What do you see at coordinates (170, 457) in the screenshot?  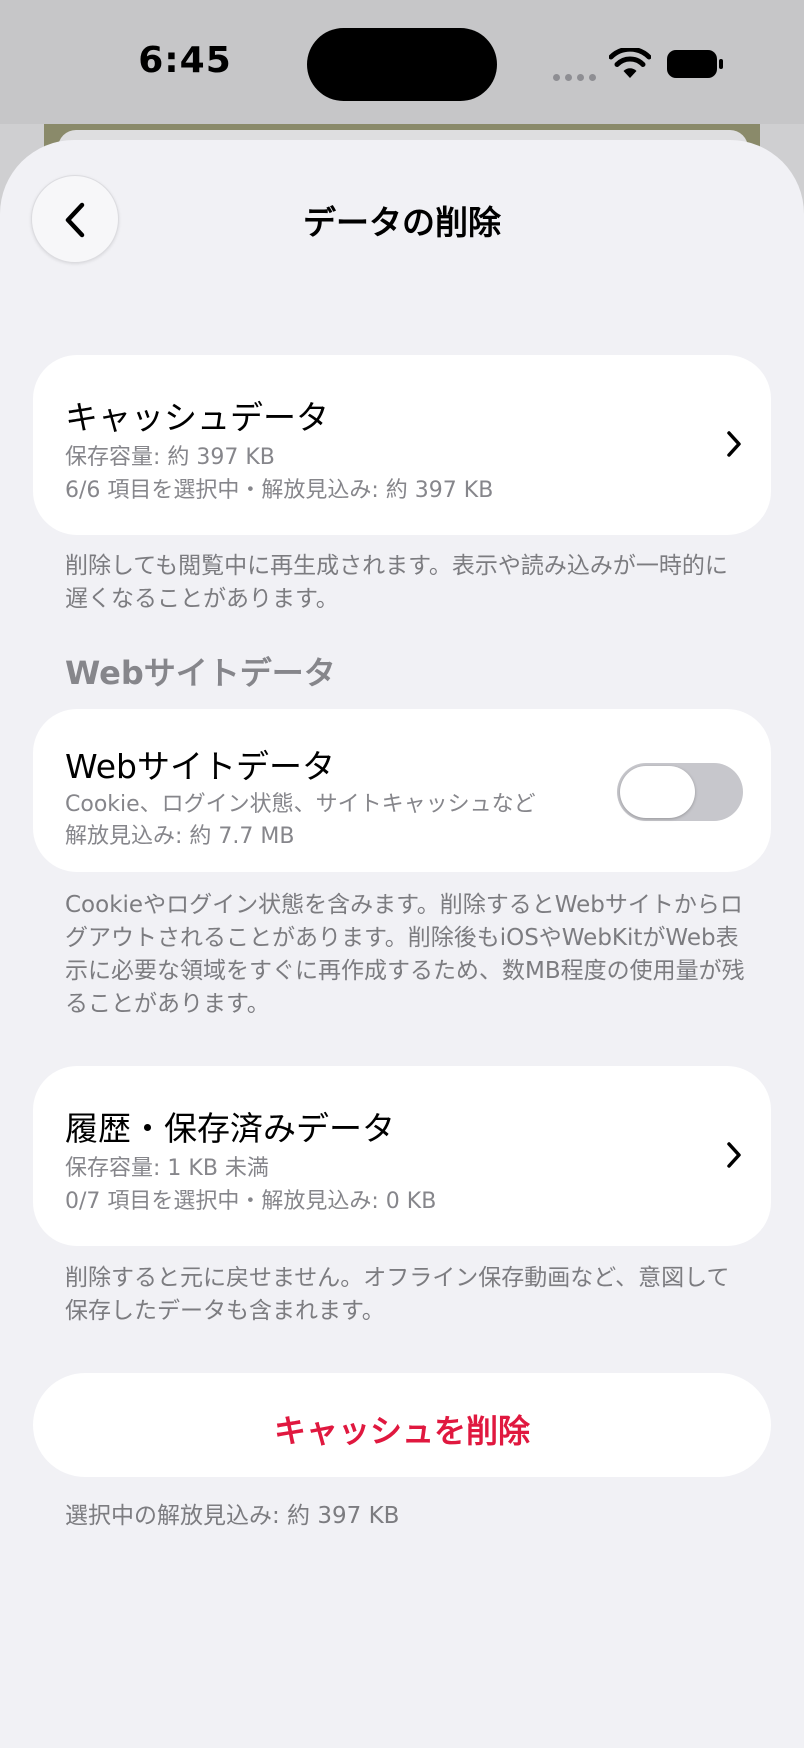 I see `cache-storage-size: 保存容量: 約 397 KB` at bounding box center [170, 457].